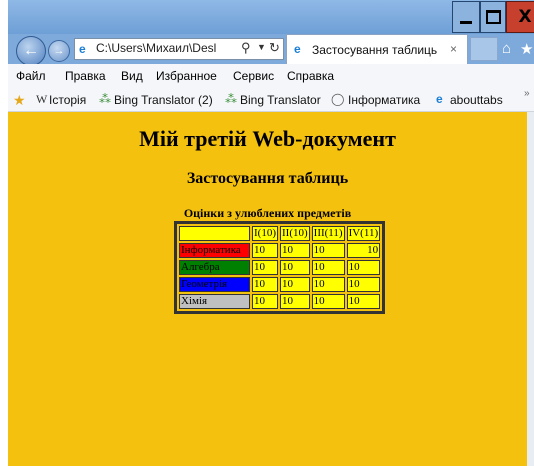 This screenshot has width=534, height=466. Describe the element at coordinates (214, 233) in the screenshot. I see `header-cell` at that location.